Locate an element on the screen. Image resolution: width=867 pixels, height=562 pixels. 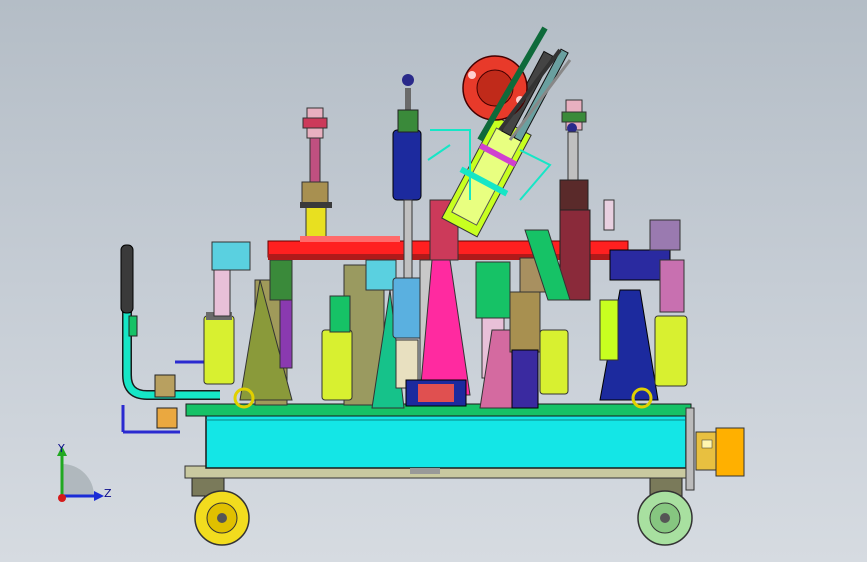
right-caster is located at coordinates (665, 507).